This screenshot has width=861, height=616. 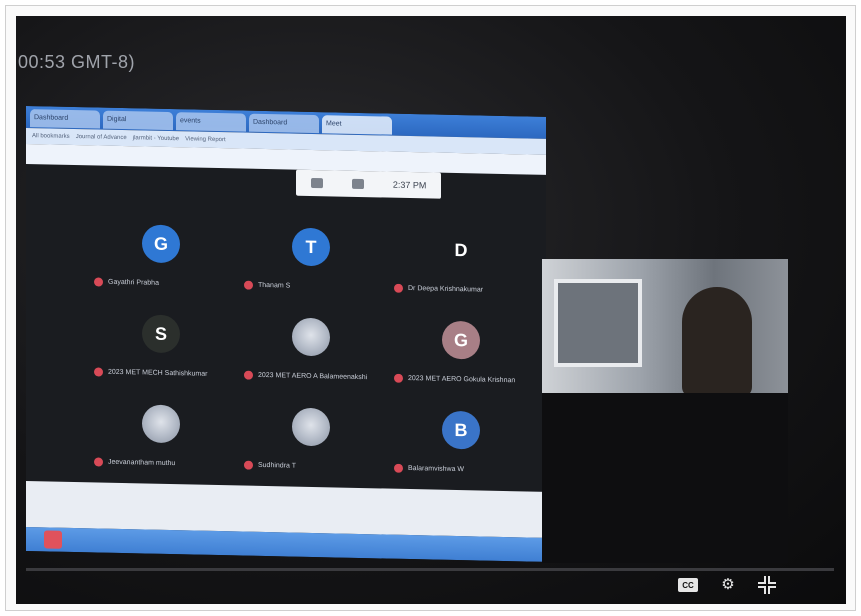 I want to click on participant-name: 2023 MET MECH Sathishkumar, so click(x=158, y=373).